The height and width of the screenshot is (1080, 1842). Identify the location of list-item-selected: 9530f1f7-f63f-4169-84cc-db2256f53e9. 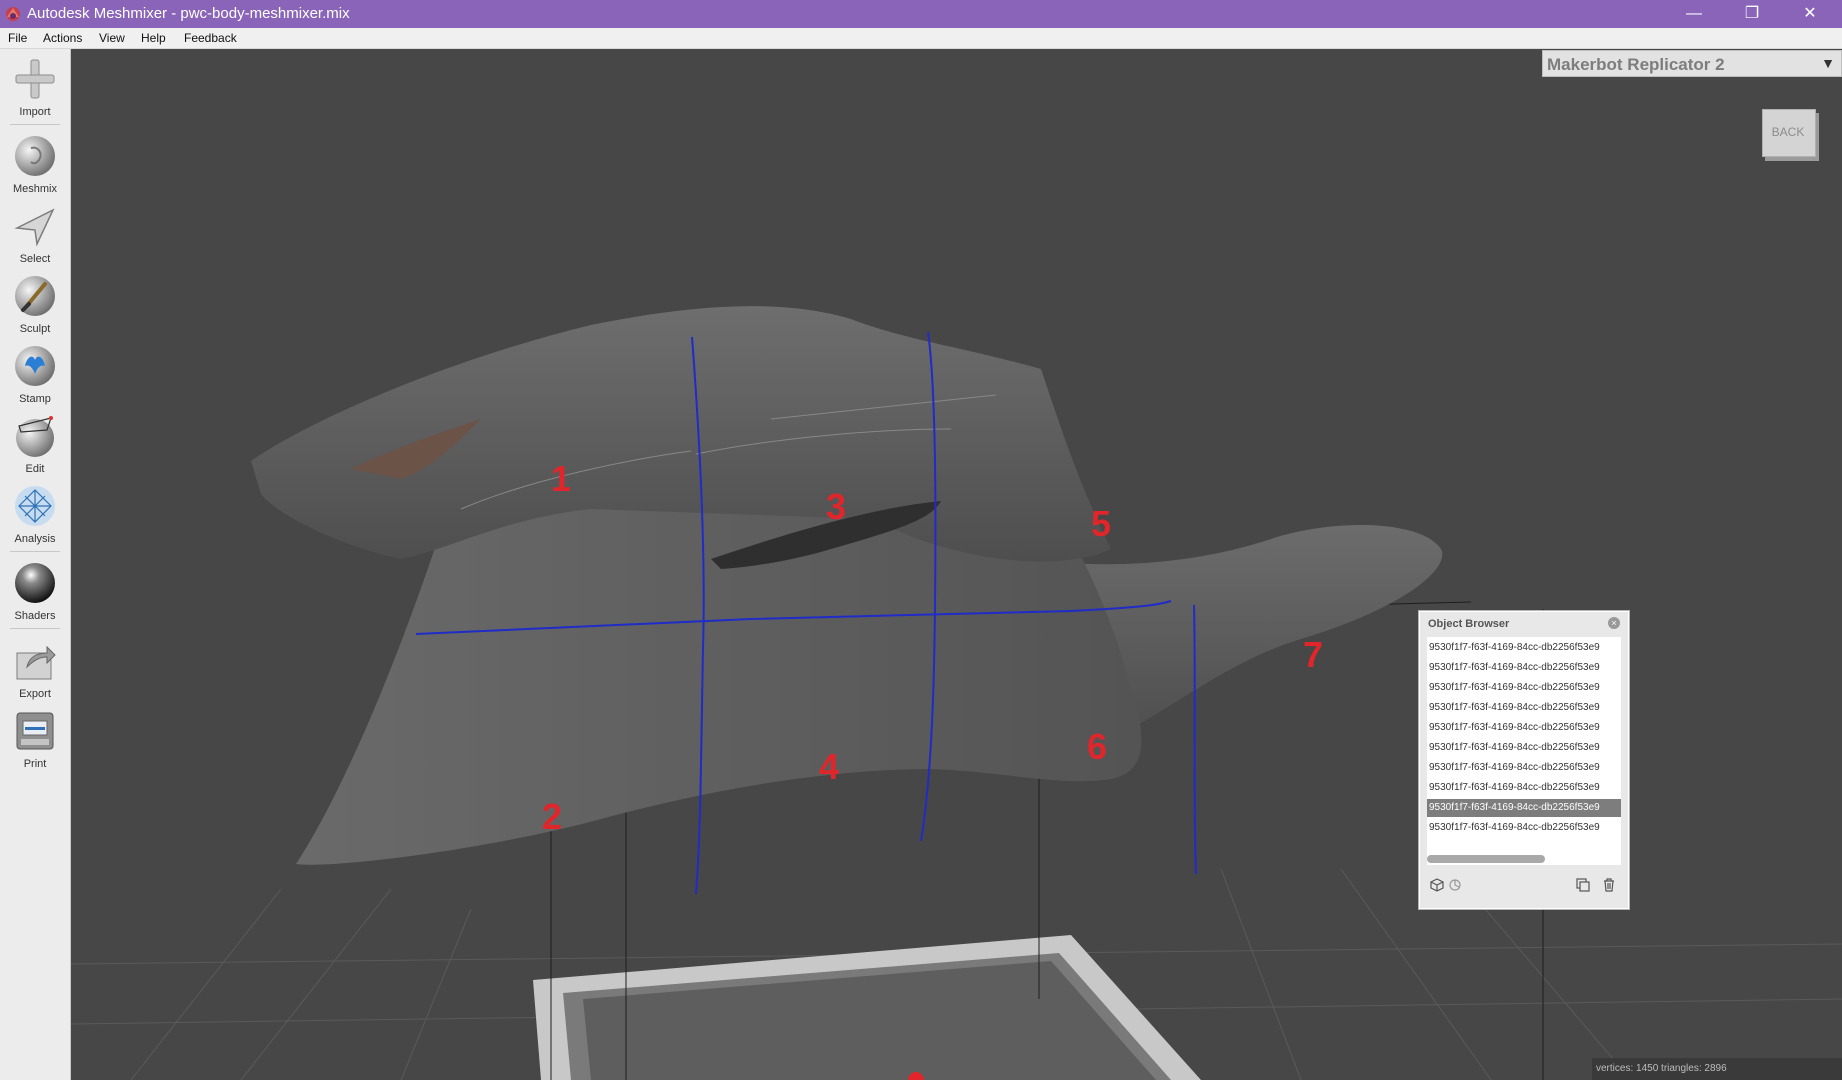
(1524, 808).